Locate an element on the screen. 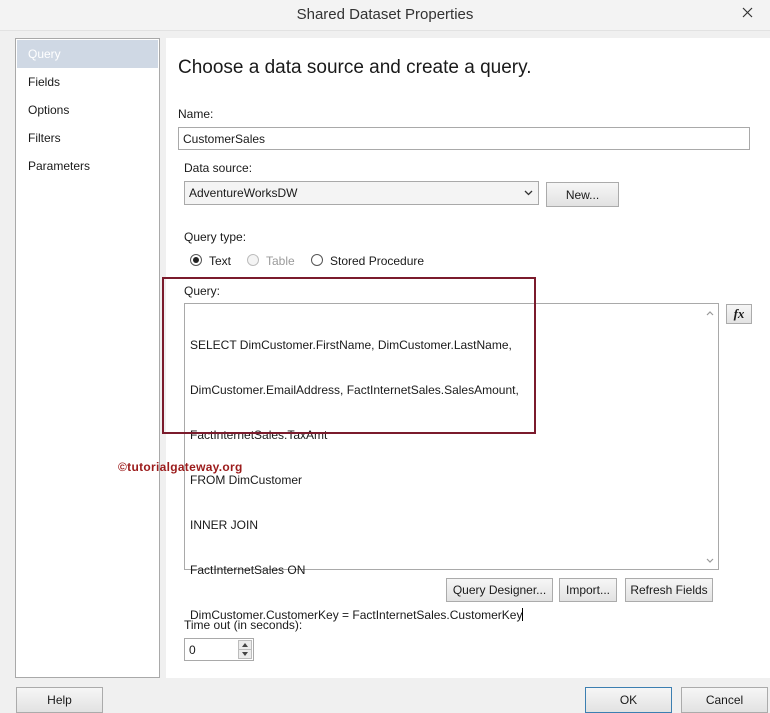 Image resolution: width=770 pixels, height=713 pixels. timeout-label: Time out (in seconds): is located at coordinates (243, 625).